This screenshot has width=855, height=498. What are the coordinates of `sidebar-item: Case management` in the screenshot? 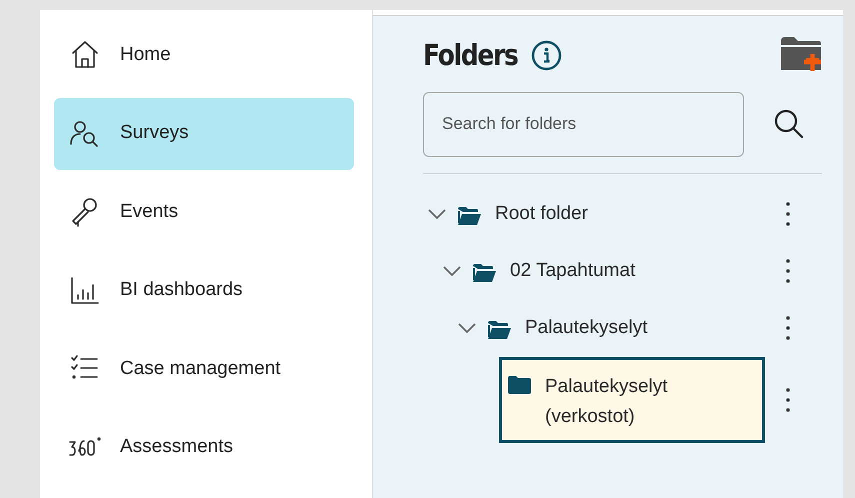 It's located at (204, 369).